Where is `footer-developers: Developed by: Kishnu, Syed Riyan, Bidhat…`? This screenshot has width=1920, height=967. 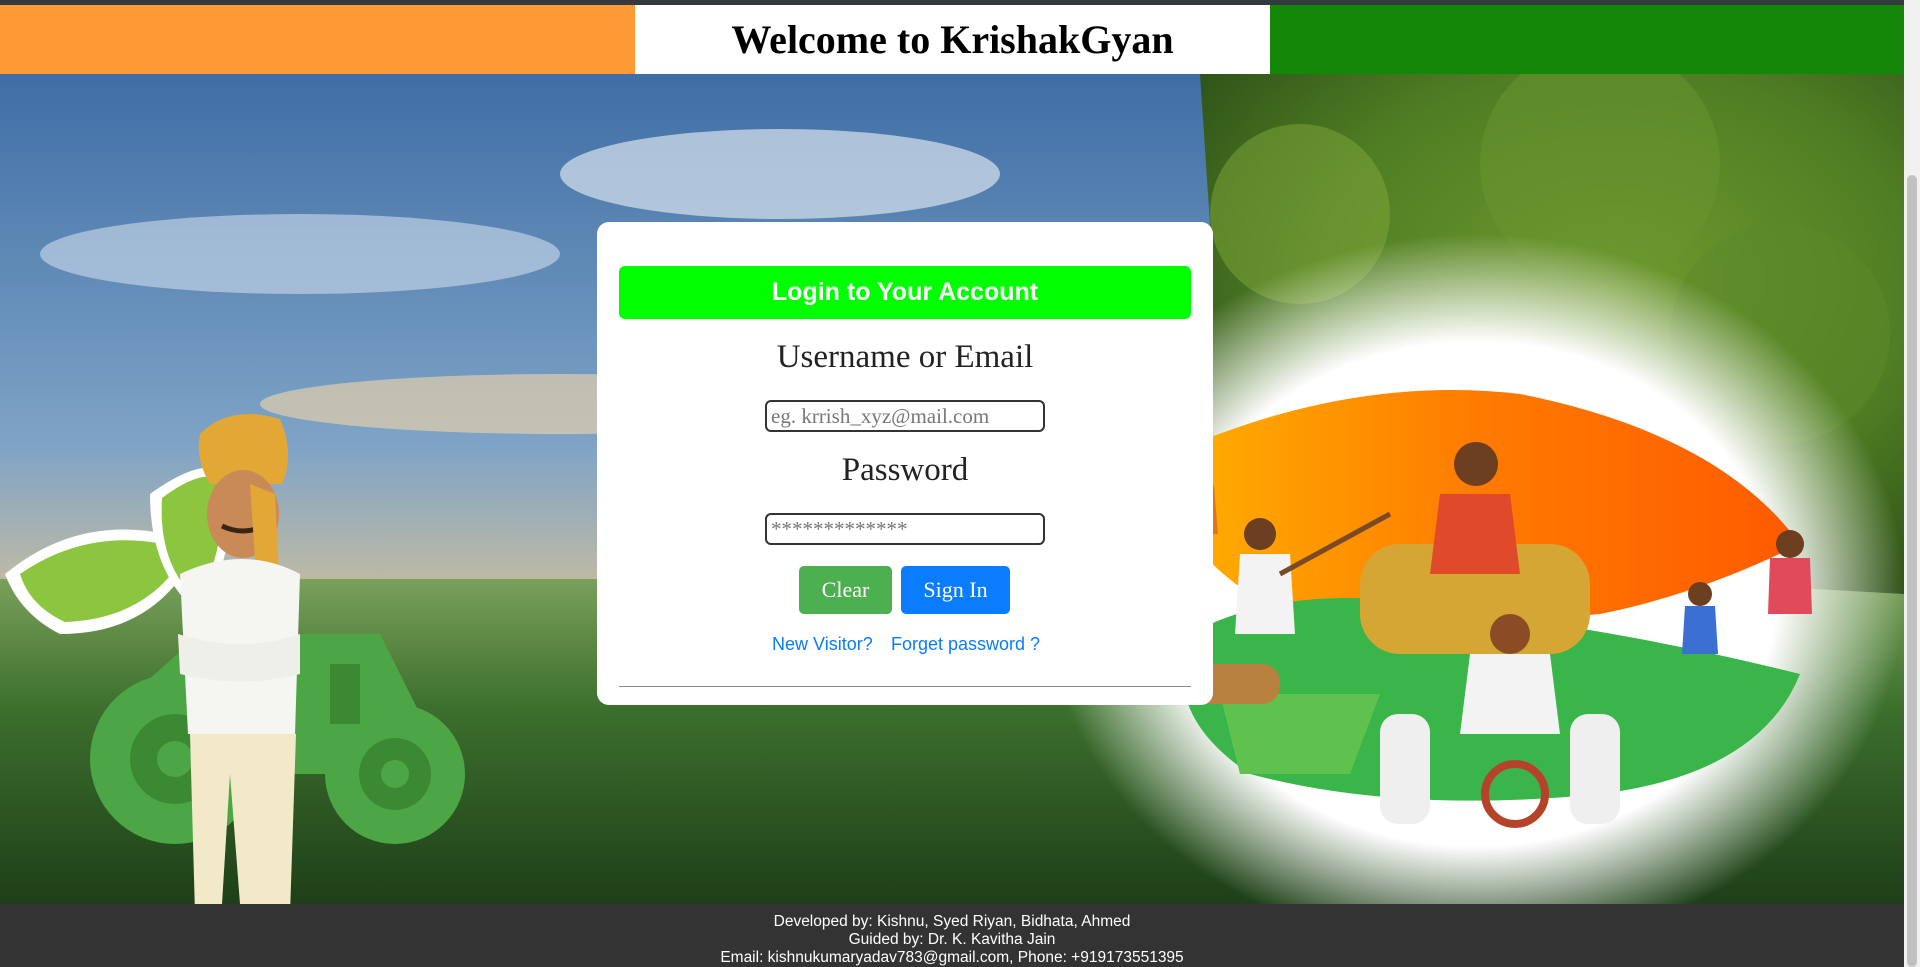
footer-developers: Developed by: Kishnu, Syed Riyan, Bidhat… is located at coordinates (952, 921).